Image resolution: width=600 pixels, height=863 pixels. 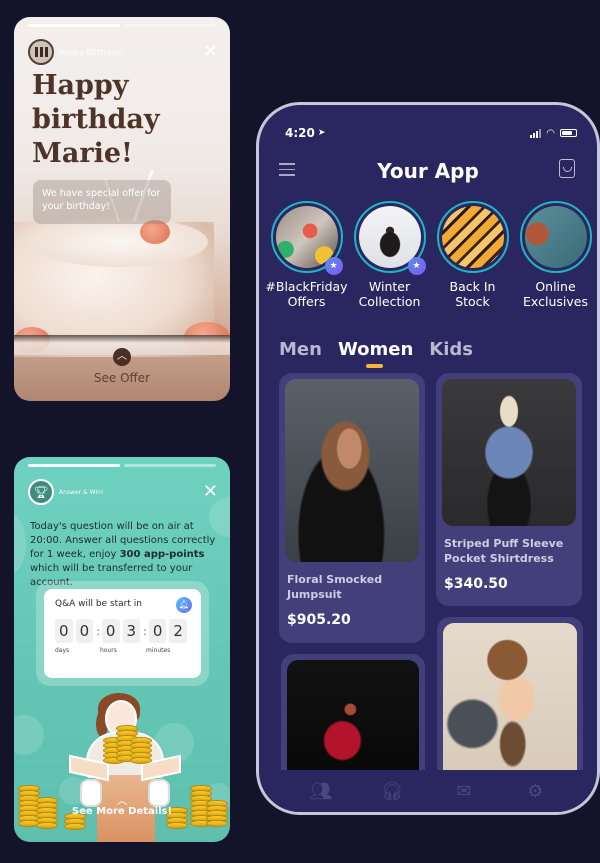 What do you see at coordinates (431, 133) in the screenshot?
I see `status-bar: 4:20 ➤ ◠` at bounding box center [431, 133].